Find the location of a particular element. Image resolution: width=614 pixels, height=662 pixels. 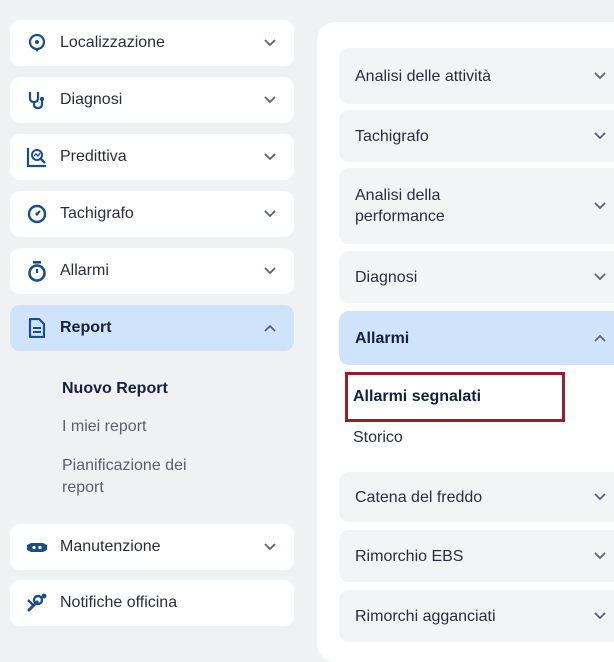

category-label: Analisi della performance is located at coordinates (400, 206).